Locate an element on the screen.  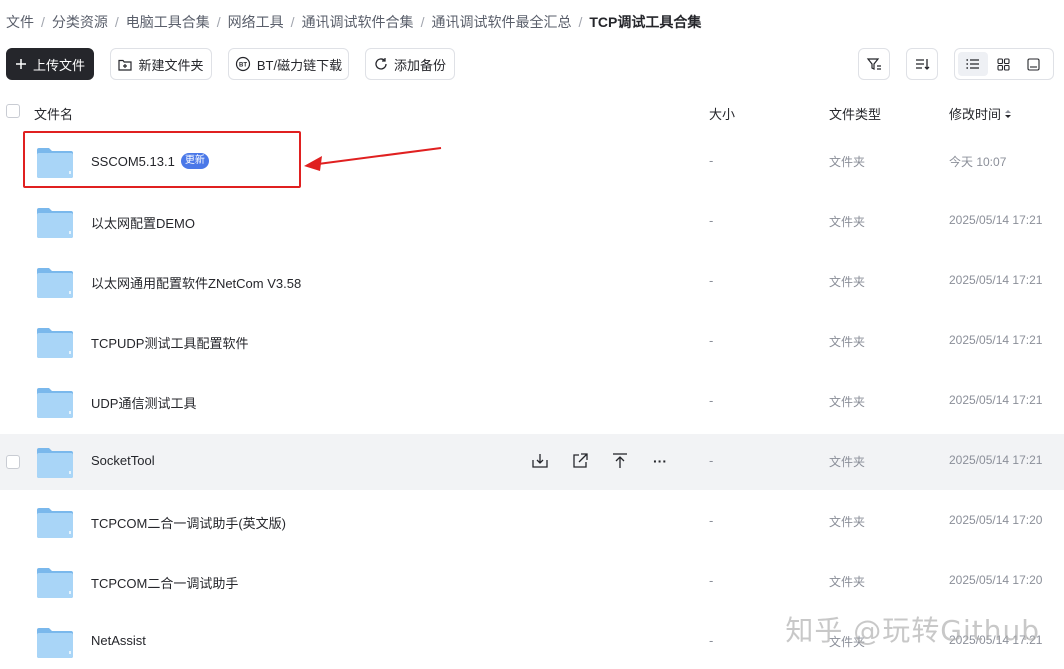
bt-download-button: BT BT/磁力链下载 is located at coordinates (288, 64).